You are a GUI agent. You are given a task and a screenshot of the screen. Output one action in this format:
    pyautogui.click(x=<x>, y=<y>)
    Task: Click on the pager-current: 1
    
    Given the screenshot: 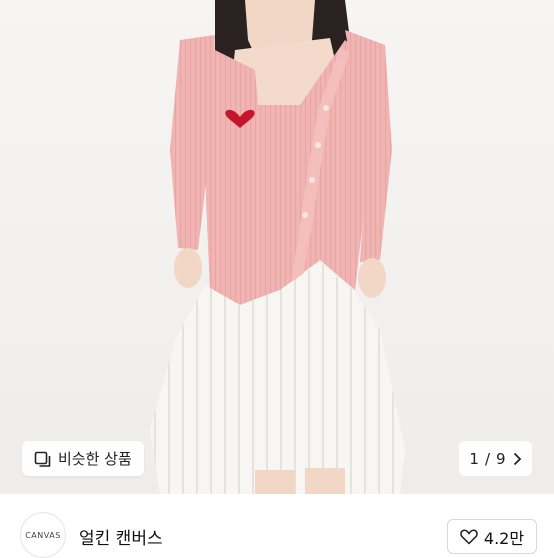 What is the action you would take?
    pyautogui.click(x=474, y=458)
    